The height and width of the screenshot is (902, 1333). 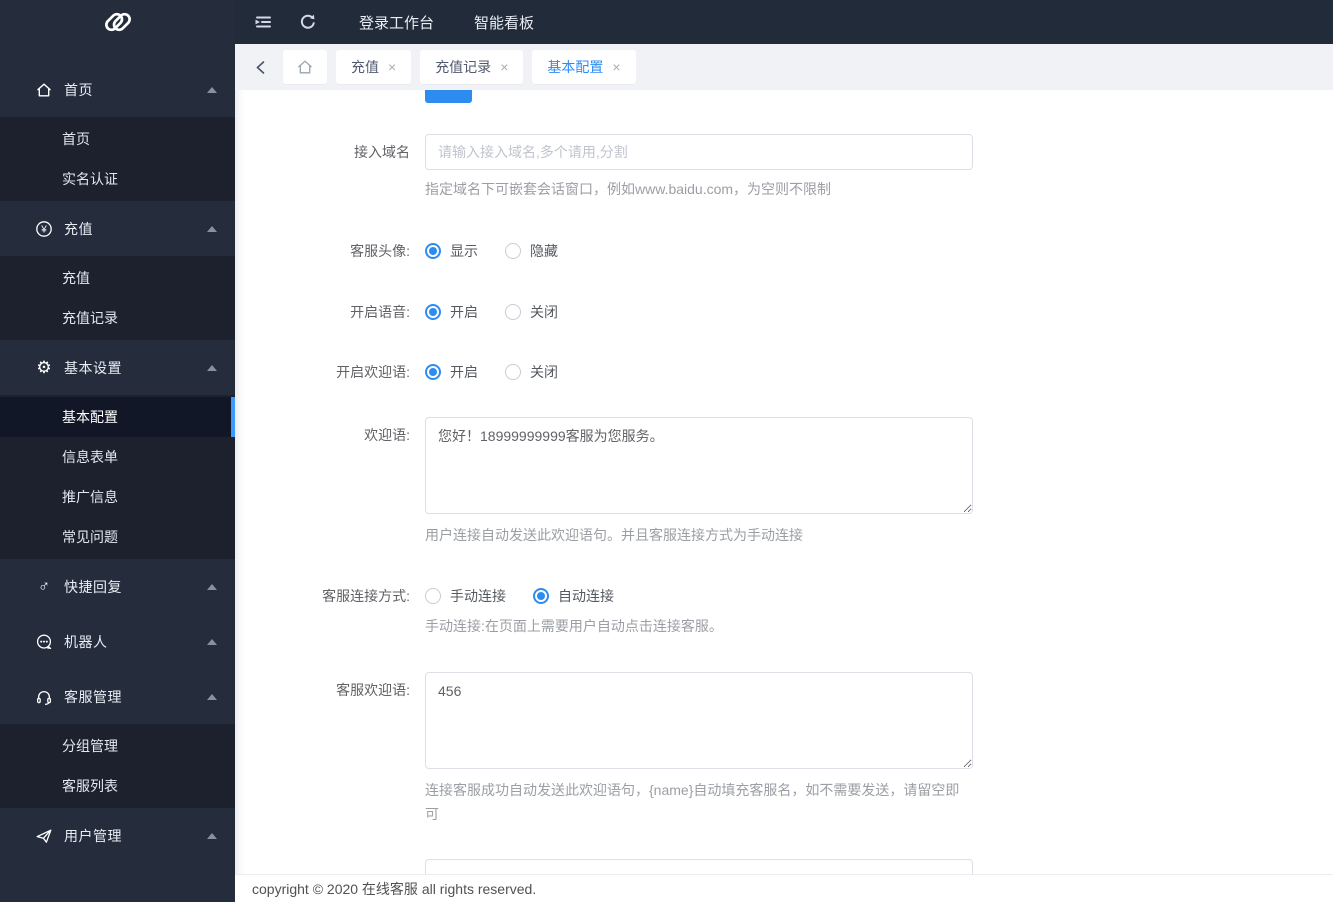 What do you see at coordinates (531, 251) in the screenshot?
I see `radio-option-hide: 隐藏` at bounding box center [531, 251].